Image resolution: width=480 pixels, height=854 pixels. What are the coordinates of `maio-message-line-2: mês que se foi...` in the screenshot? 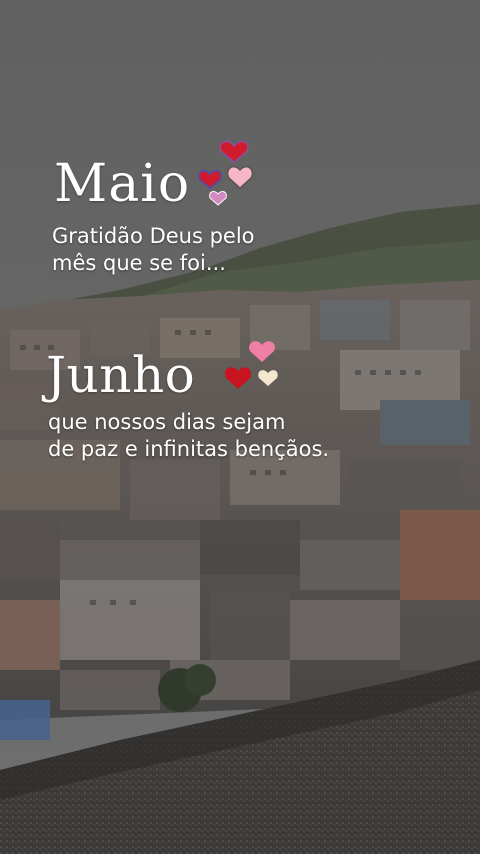 It's located at (139, 263).